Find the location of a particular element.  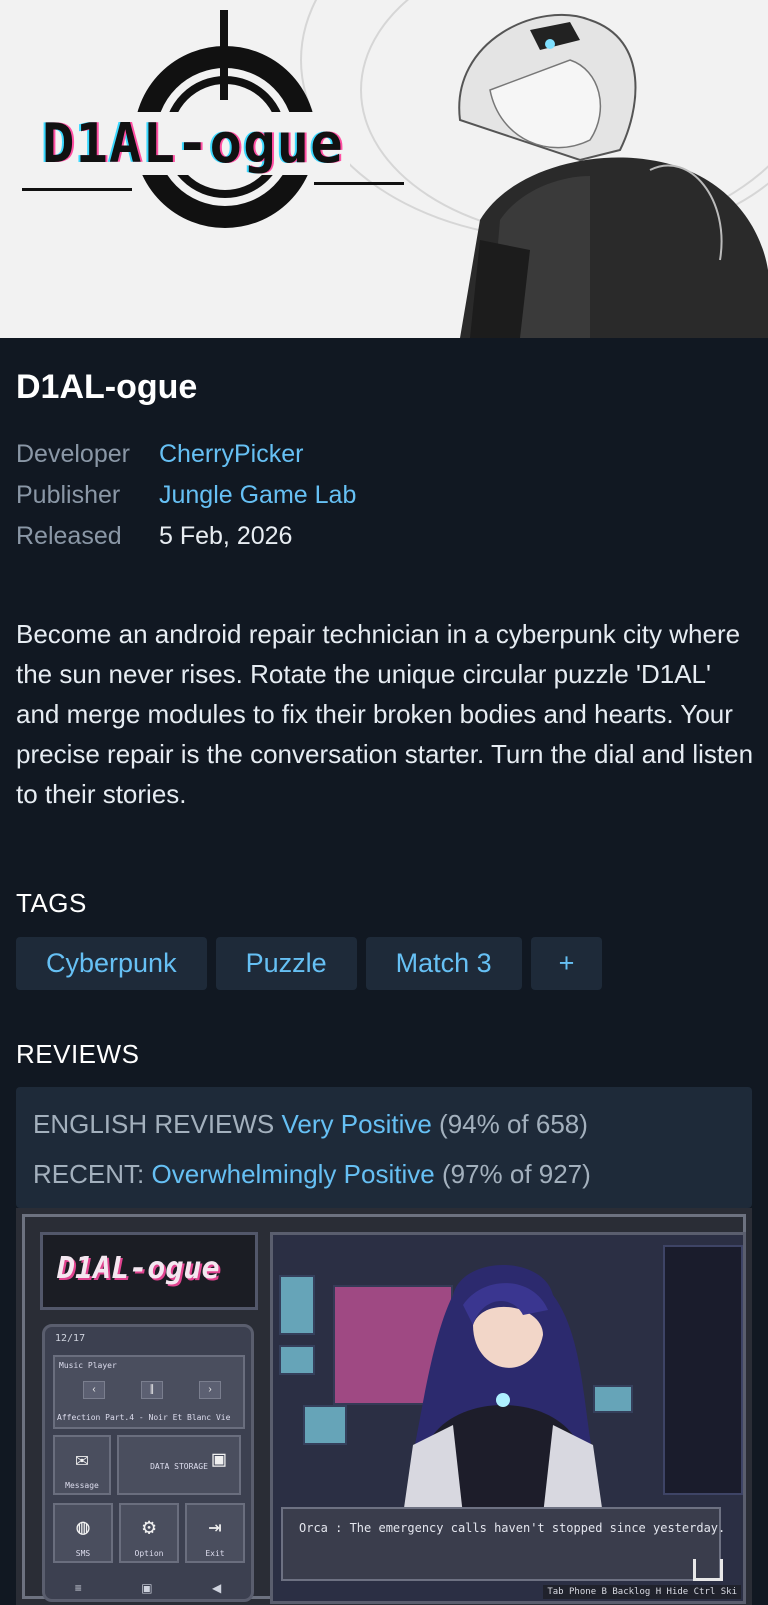

phone-app-row-1: ✉ Message DATA STORAGE ▣ is located at coordinates (147, 1465).